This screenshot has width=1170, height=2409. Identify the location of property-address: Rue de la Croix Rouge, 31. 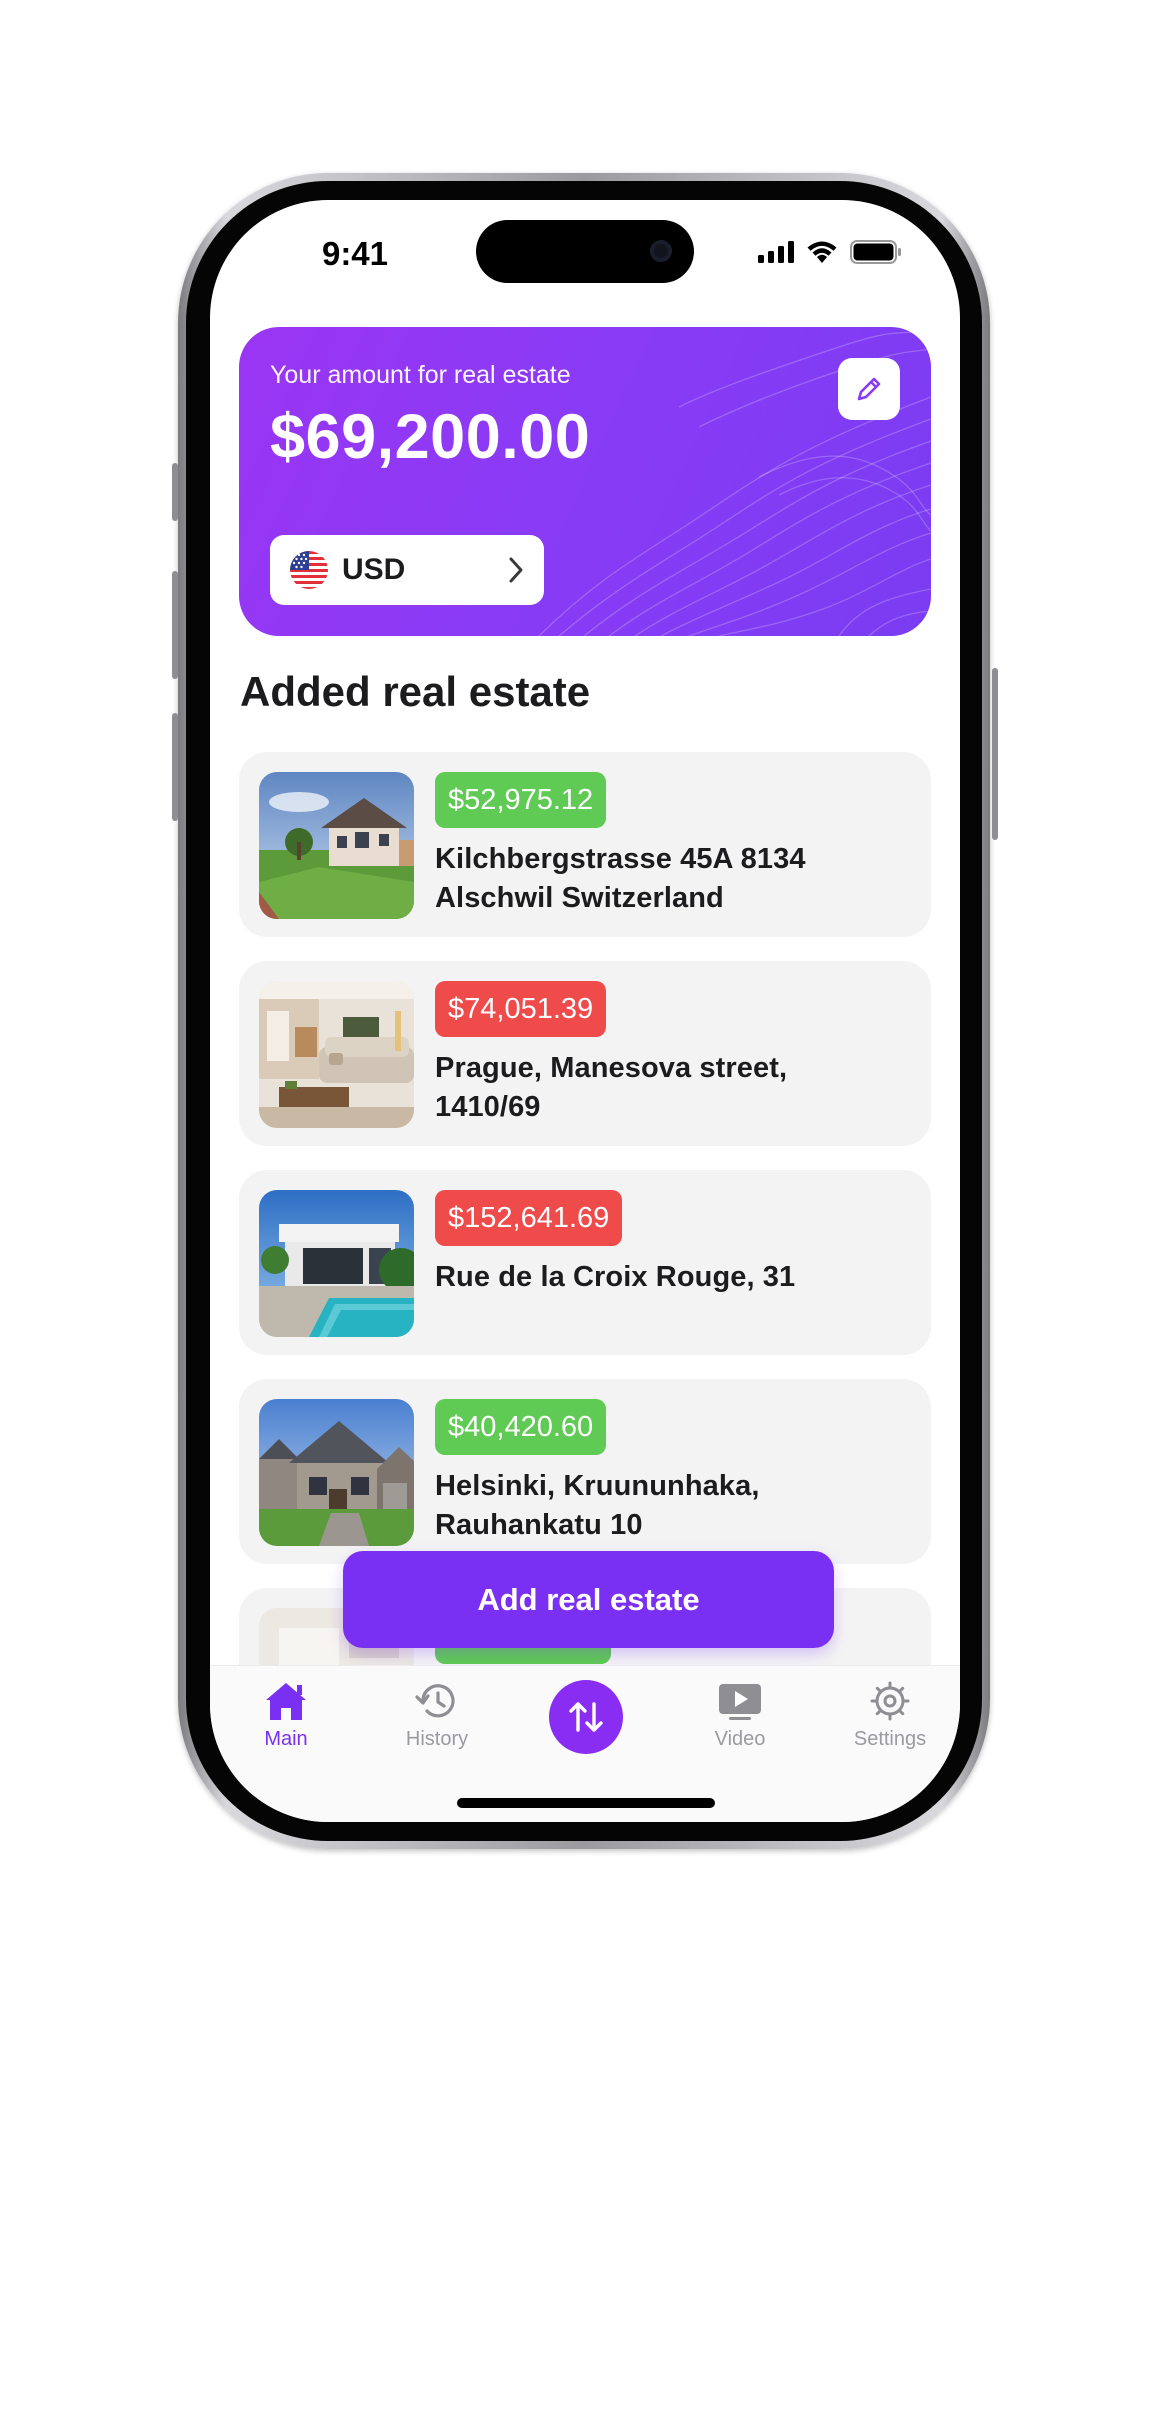
(615, 1277).